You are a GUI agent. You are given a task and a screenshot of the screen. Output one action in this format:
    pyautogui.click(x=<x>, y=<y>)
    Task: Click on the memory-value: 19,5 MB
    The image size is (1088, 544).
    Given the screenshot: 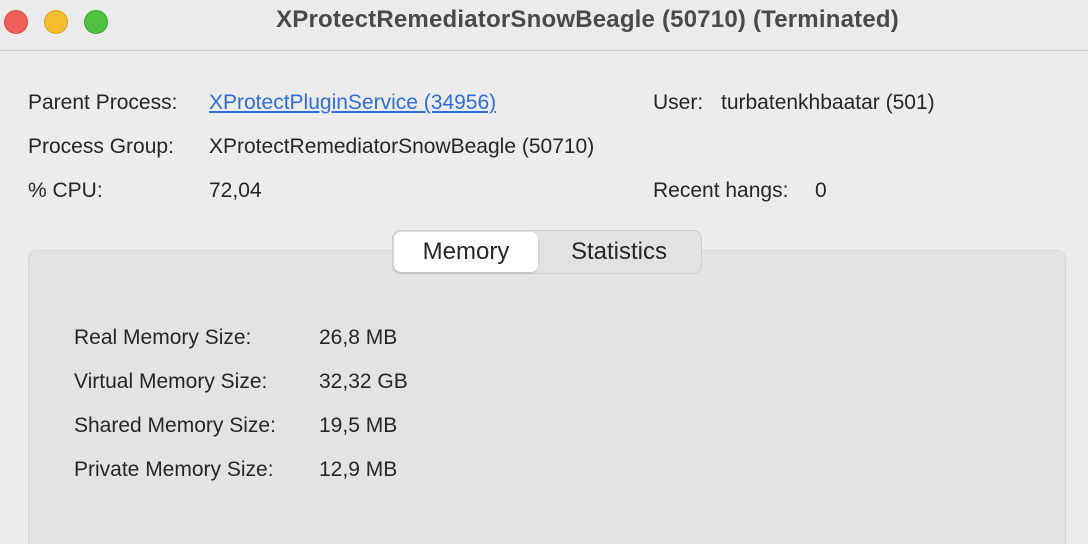 What is the action you would take?
    pyautogui.click(x=358, y=425)
    